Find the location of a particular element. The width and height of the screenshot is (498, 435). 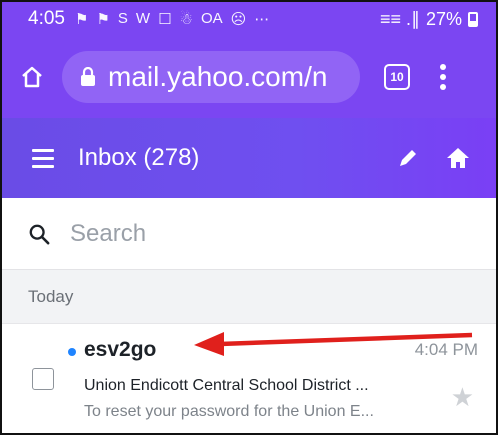

message-checkbox is located at coordinates (43, 379).